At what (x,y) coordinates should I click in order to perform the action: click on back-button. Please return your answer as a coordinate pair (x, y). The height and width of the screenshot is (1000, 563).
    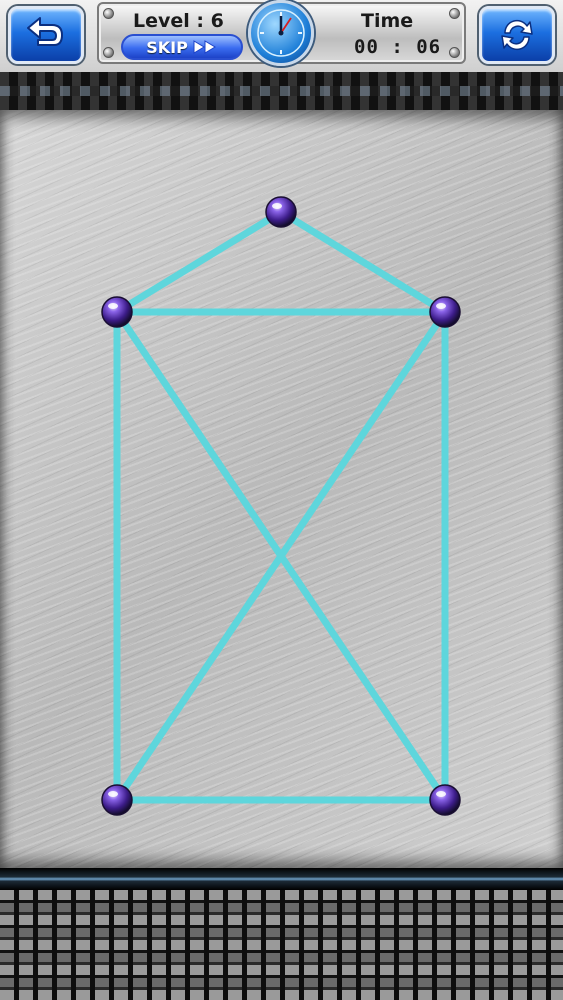
    Looking at the image, I should click on (46, 35).